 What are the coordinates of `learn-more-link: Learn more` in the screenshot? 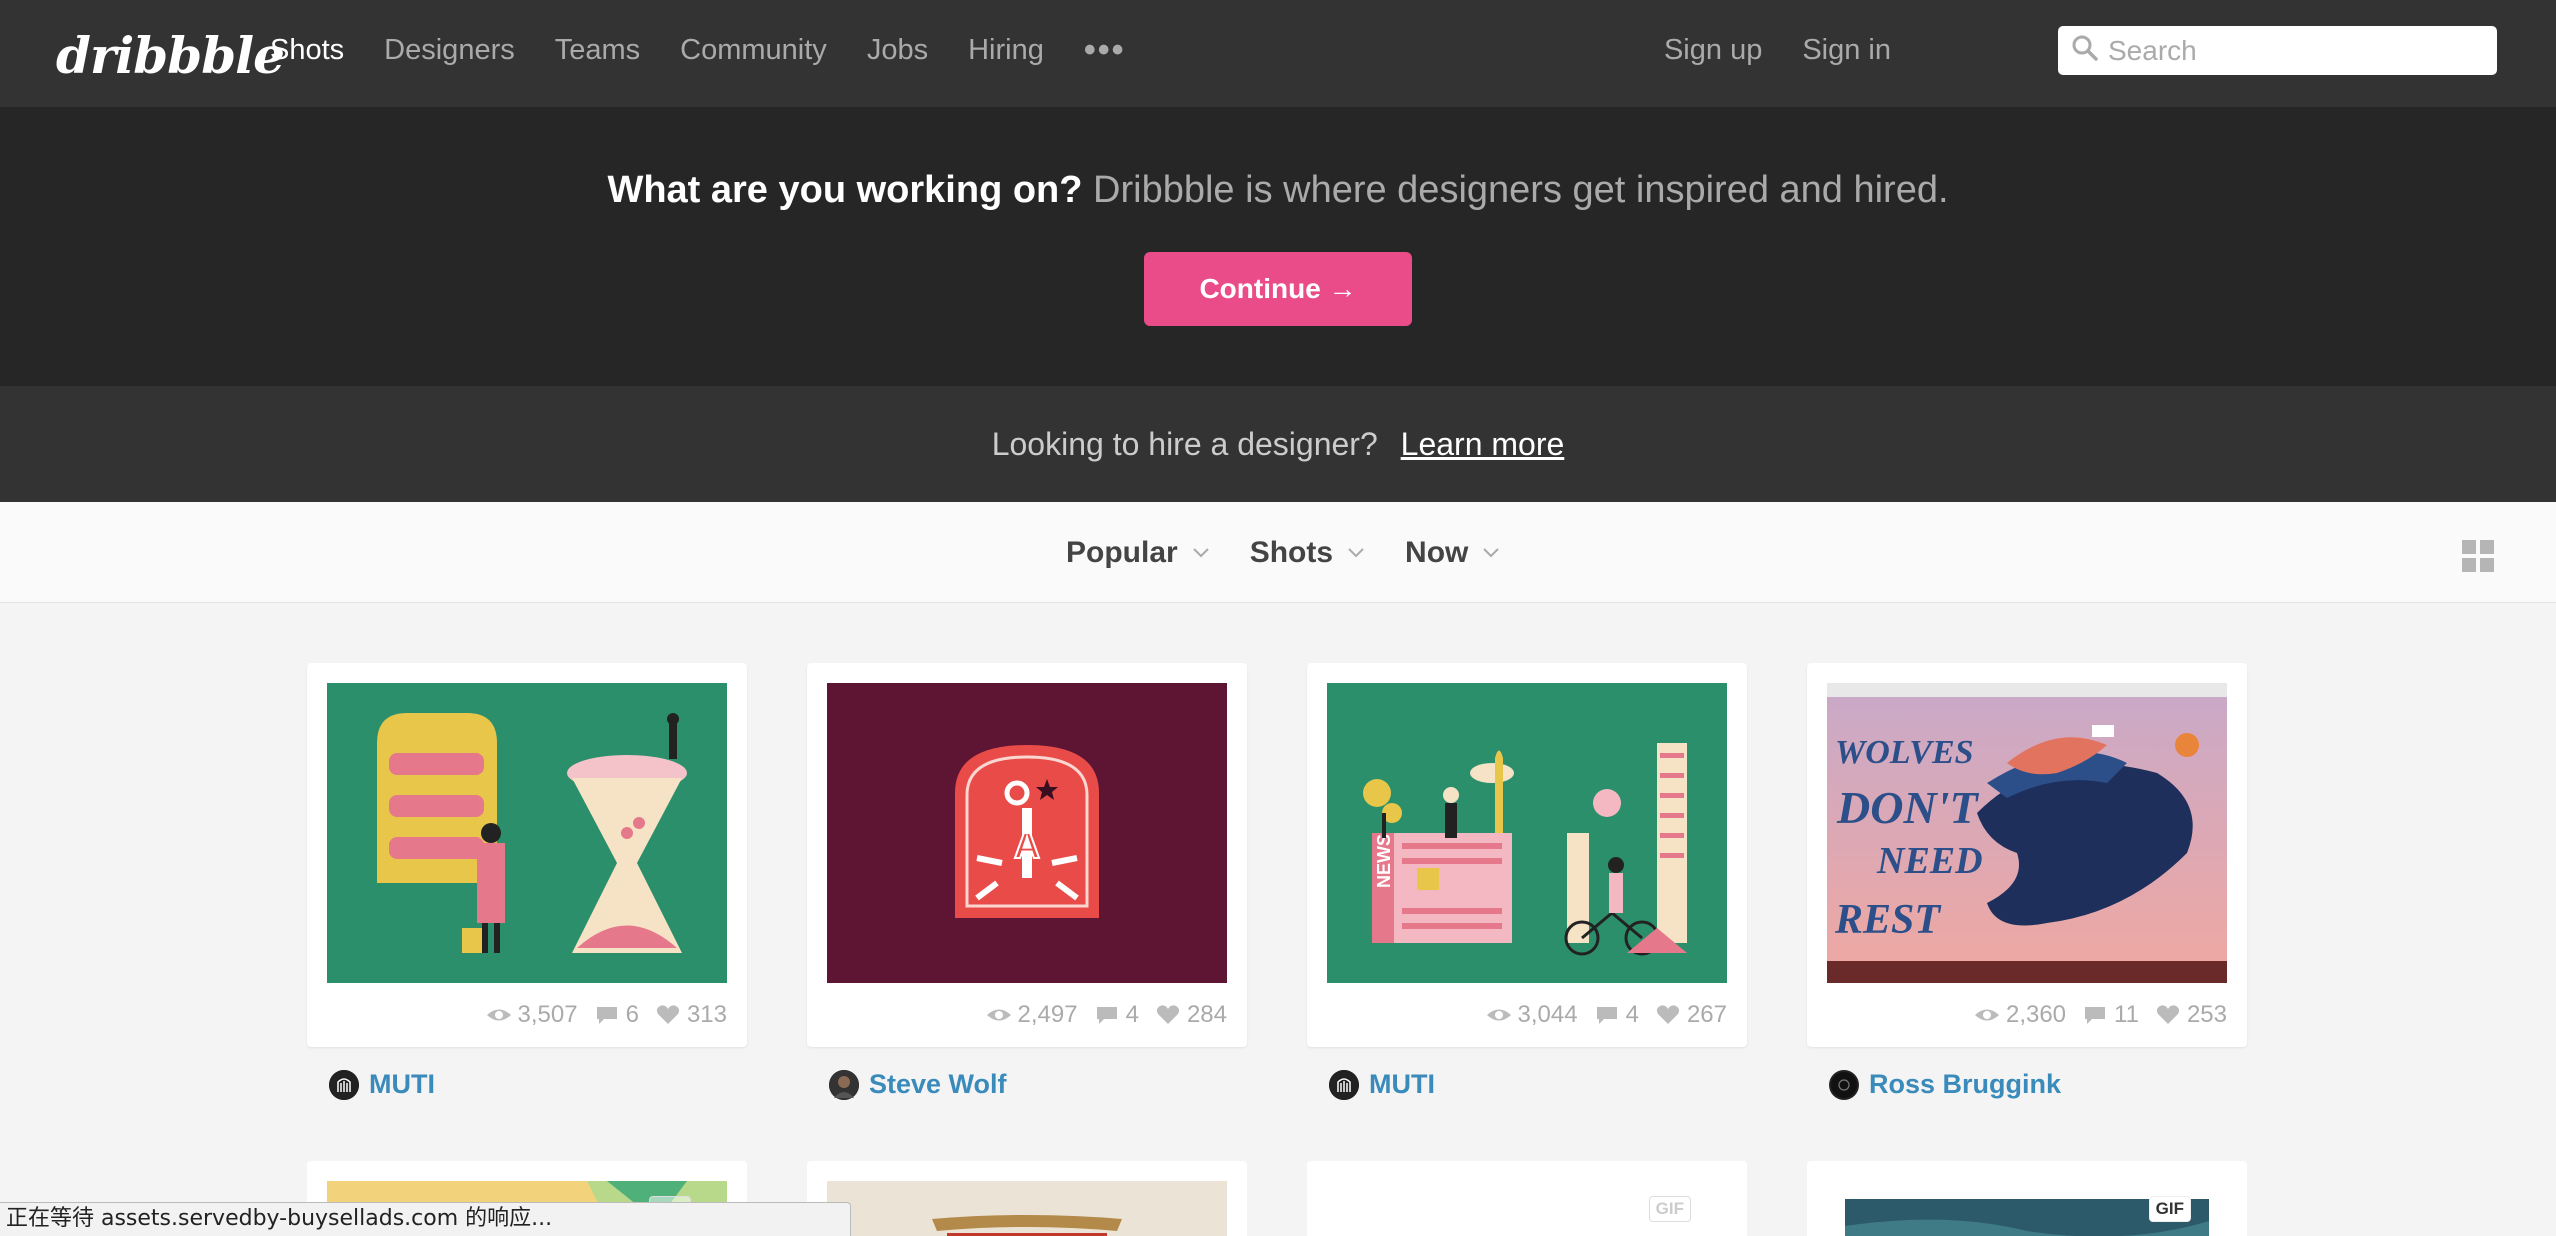 It's located at (1483, 444).